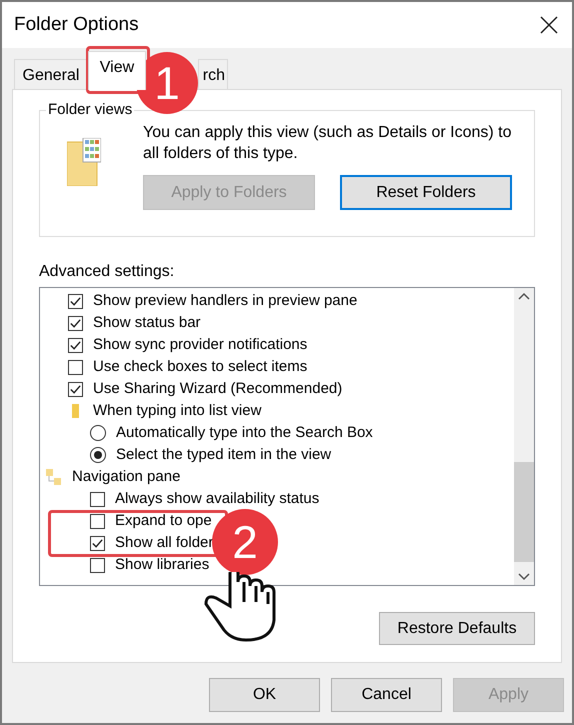 The image size is (574, 725). What do you see at coordinates (107, 272) in the screenshot?
I see `section-label: Advanced settings:` at bounding box center [107, 272].